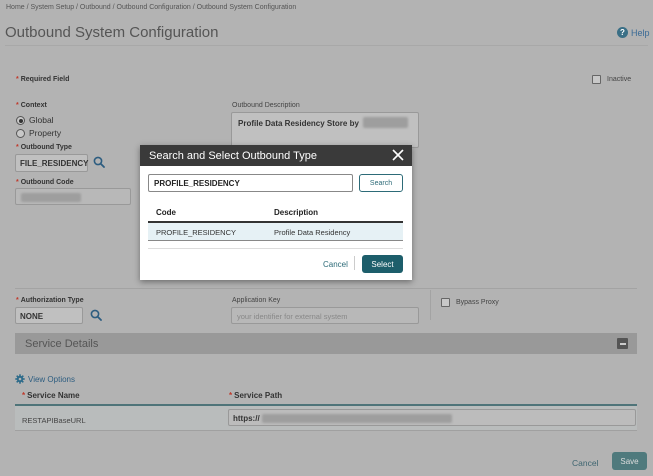  I want to click on dialog-footer-rule, so click(275, 248).